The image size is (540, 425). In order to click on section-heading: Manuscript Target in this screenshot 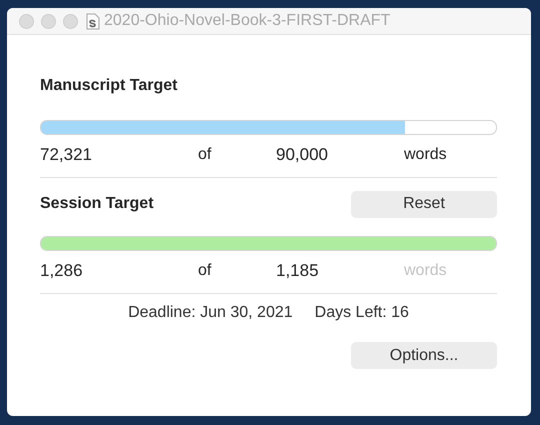, I will do `click(109, 86)`.